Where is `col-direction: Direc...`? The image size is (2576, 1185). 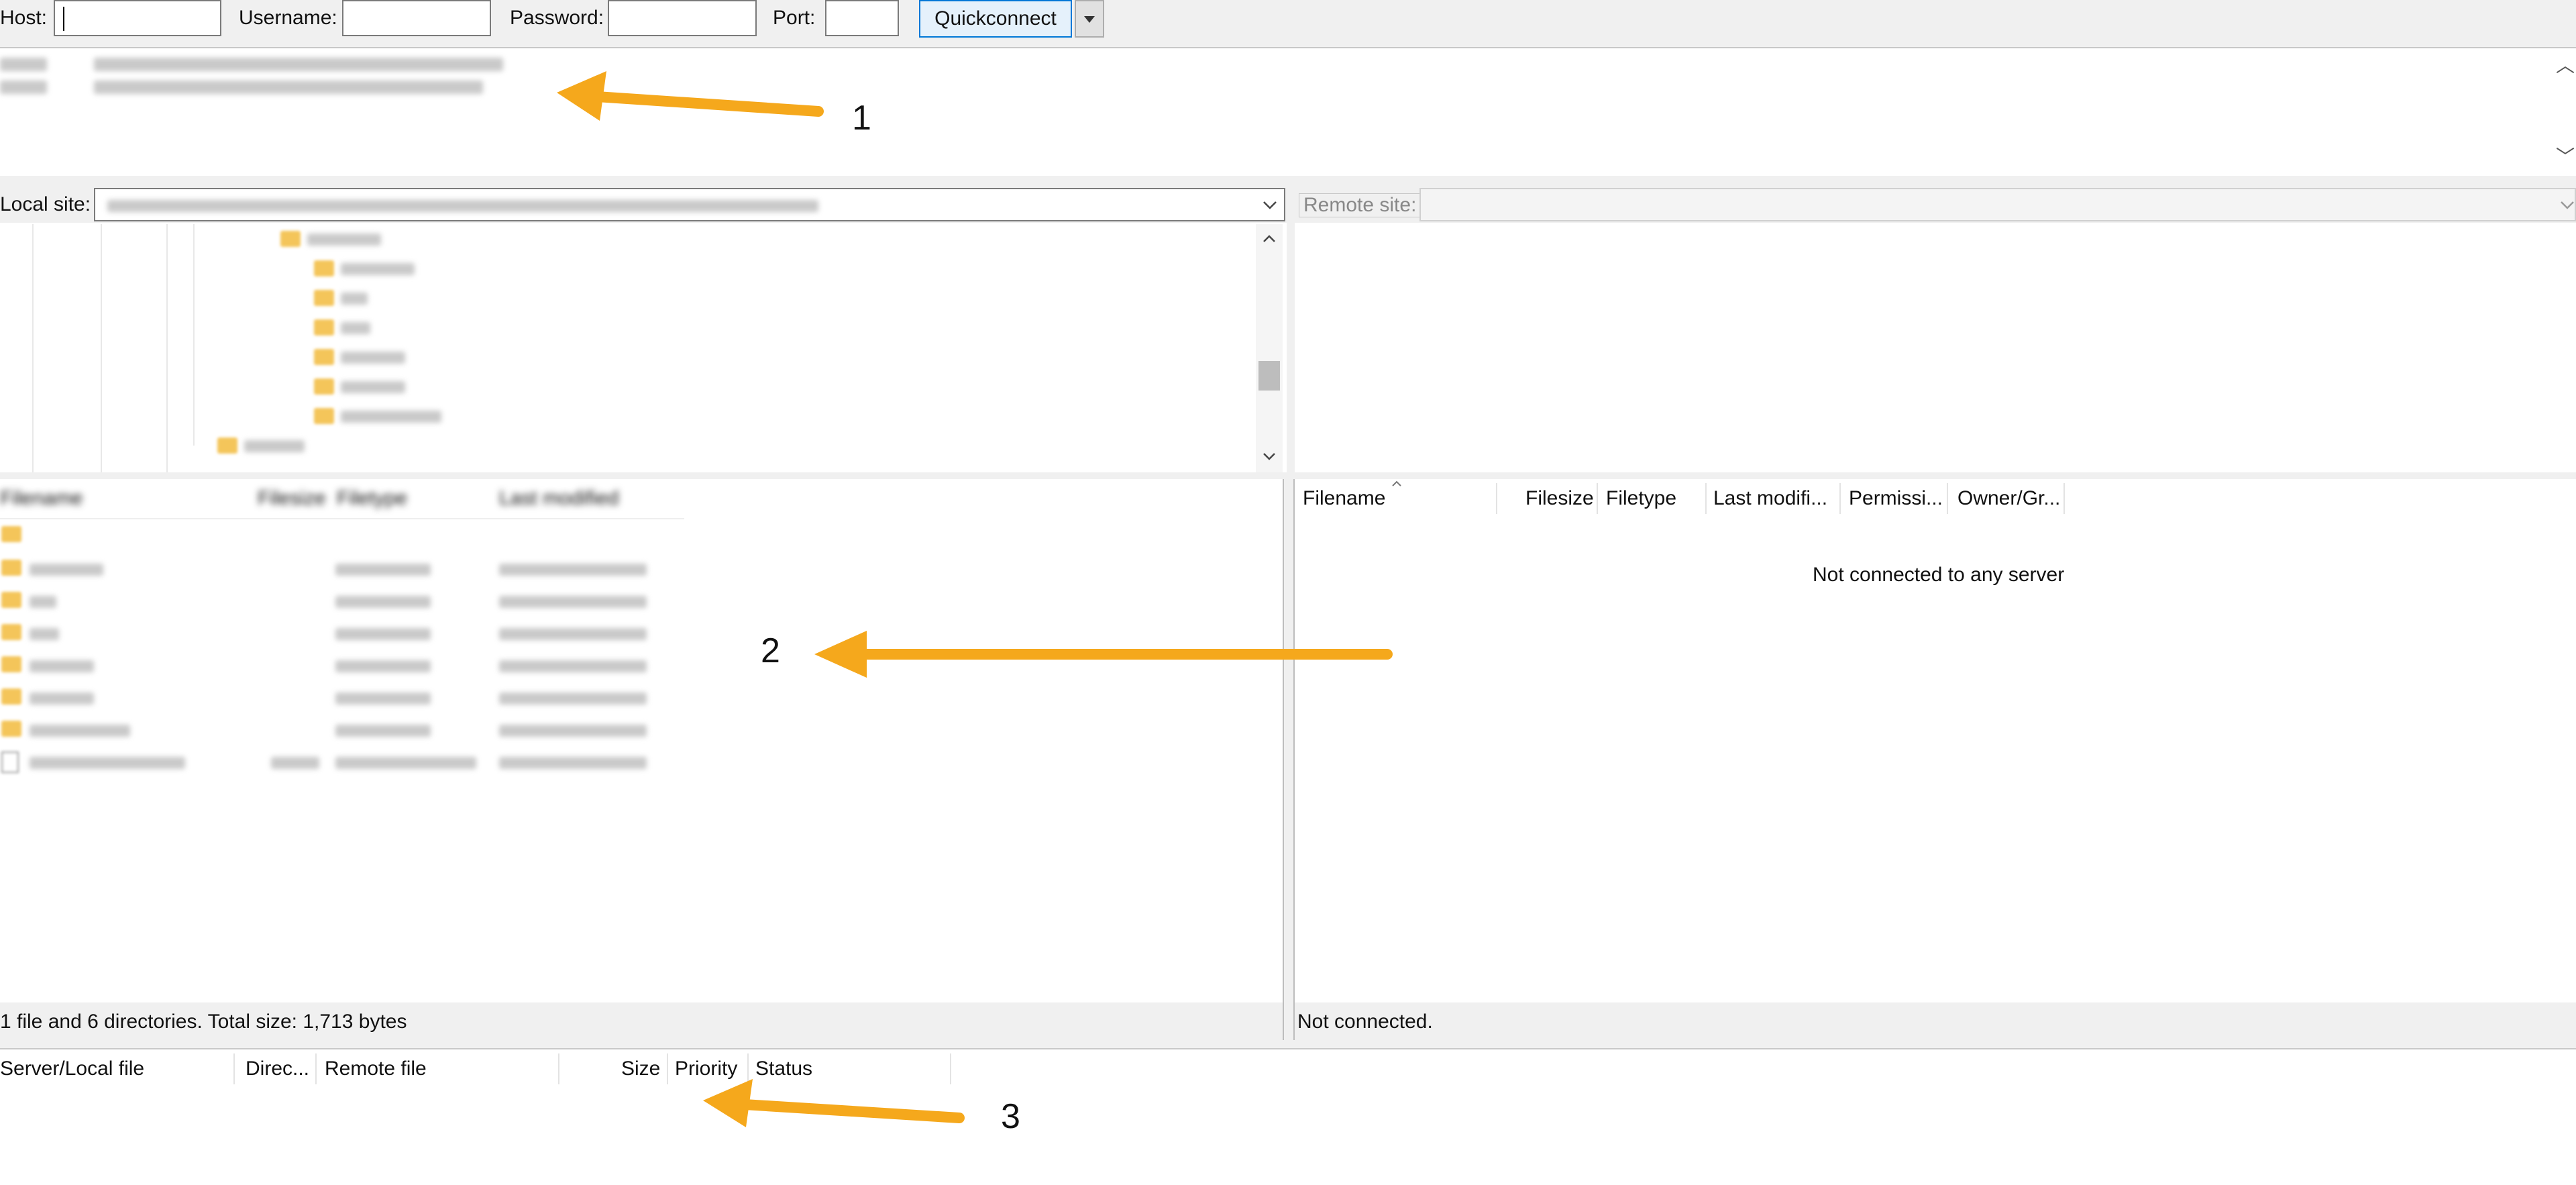 col-direction: Direc... is located at coordinates (277, 1069).